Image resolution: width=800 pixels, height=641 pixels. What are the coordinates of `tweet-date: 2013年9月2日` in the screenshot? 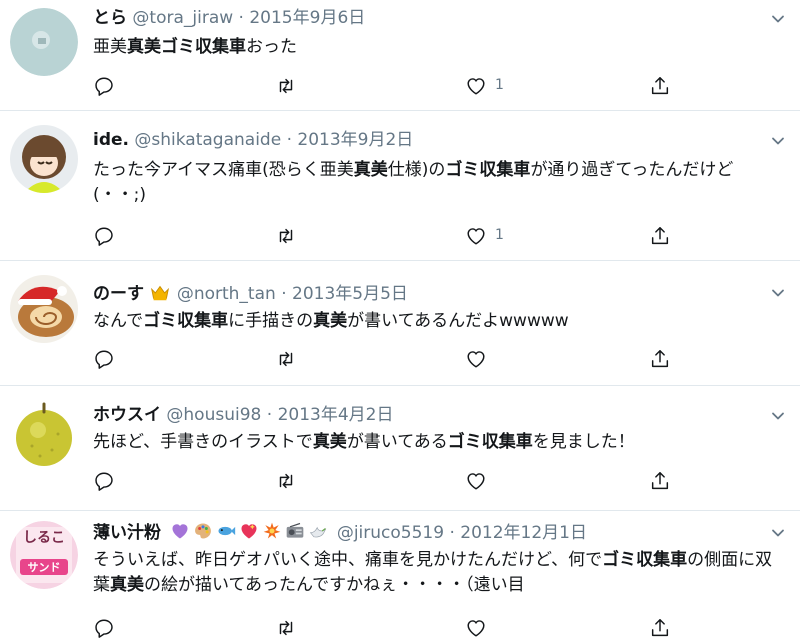 It's located at (355, 140).